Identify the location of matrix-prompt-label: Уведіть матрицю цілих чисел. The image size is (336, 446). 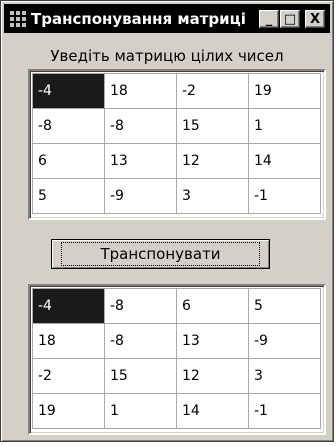
(167, 56).